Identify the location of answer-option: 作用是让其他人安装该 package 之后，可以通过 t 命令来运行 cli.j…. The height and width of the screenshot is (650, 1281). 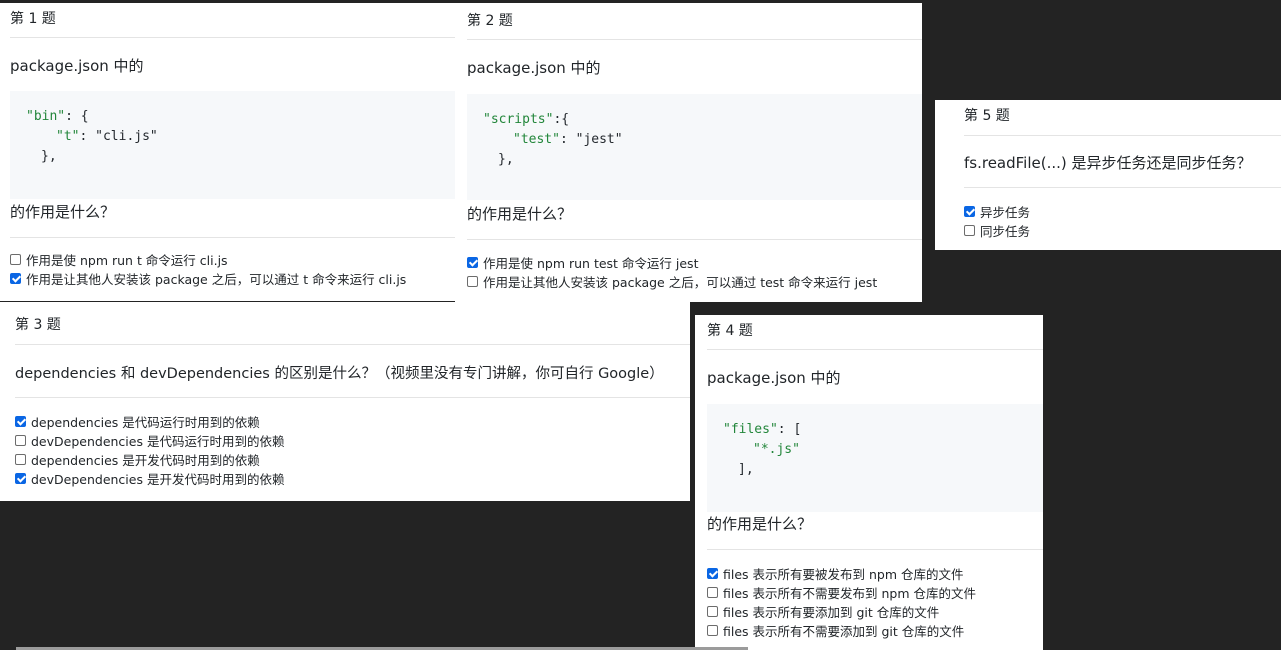
(208, 278).